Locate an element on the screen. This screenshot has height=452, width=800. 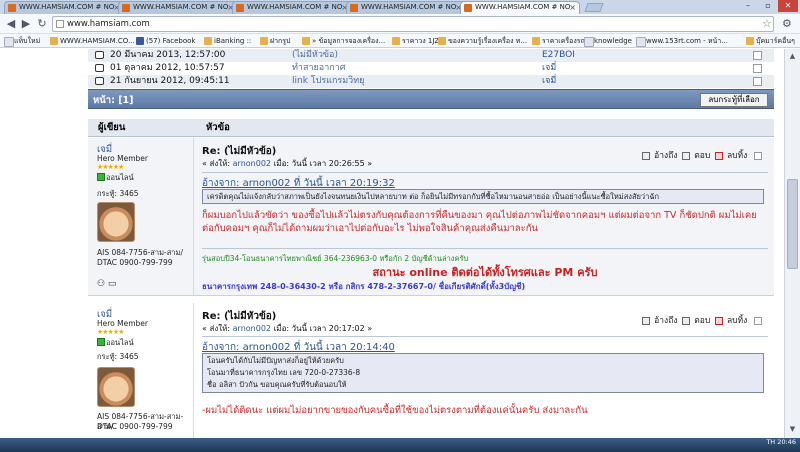
message-subject-link: (ไม่มีหัวข้อ) is located at coordinates (315, 55).